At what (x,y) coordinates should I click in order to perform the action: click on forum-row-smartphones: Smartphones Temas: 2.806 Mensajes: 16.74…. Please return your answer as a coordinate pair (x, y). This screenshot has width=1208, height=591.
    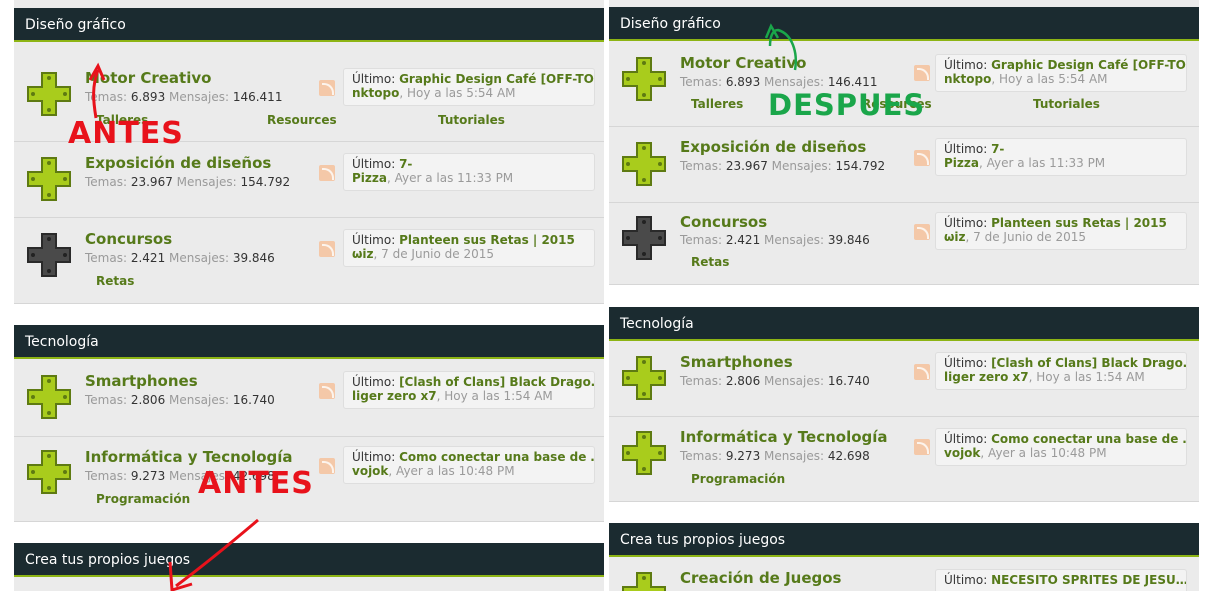
    Looking at the image, I should click on (904, 380).